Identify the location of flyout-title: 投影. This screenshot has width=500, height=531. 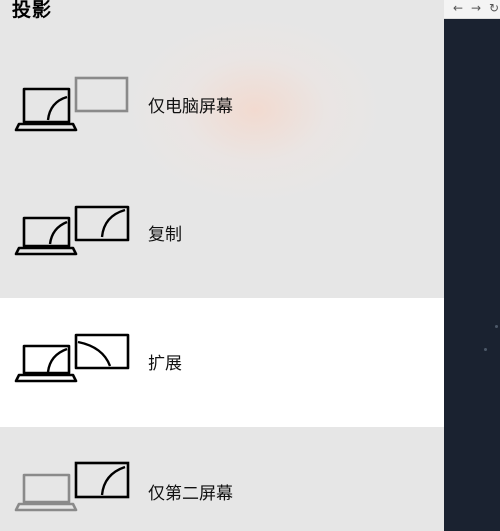
(32, 10).